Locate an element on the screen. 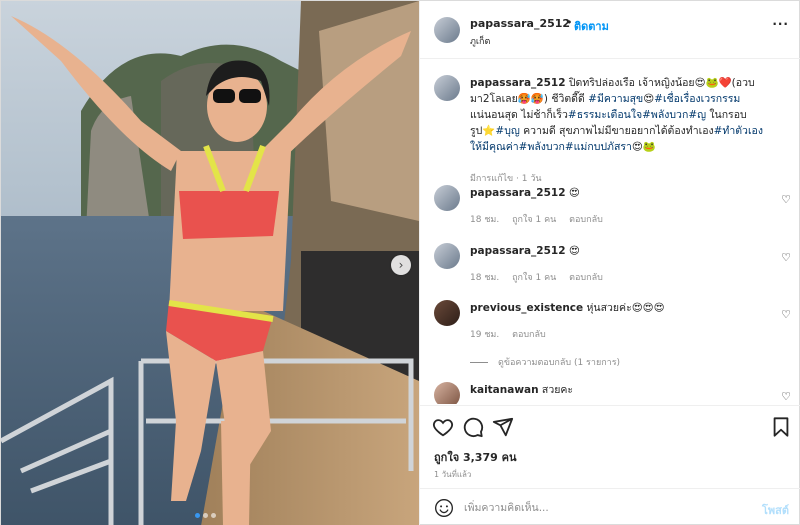 The image size is (800, 525). carousel-indicator is located at coordinates (205, 515).